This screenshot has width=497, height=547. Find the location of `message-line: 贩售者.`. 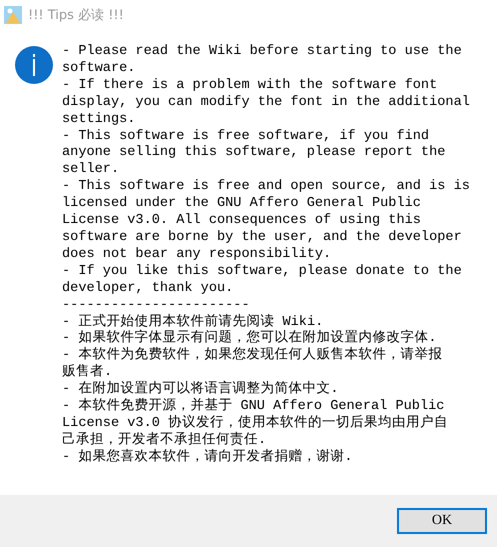

message-line: 贩售者. is located at coordinates (88, 372).